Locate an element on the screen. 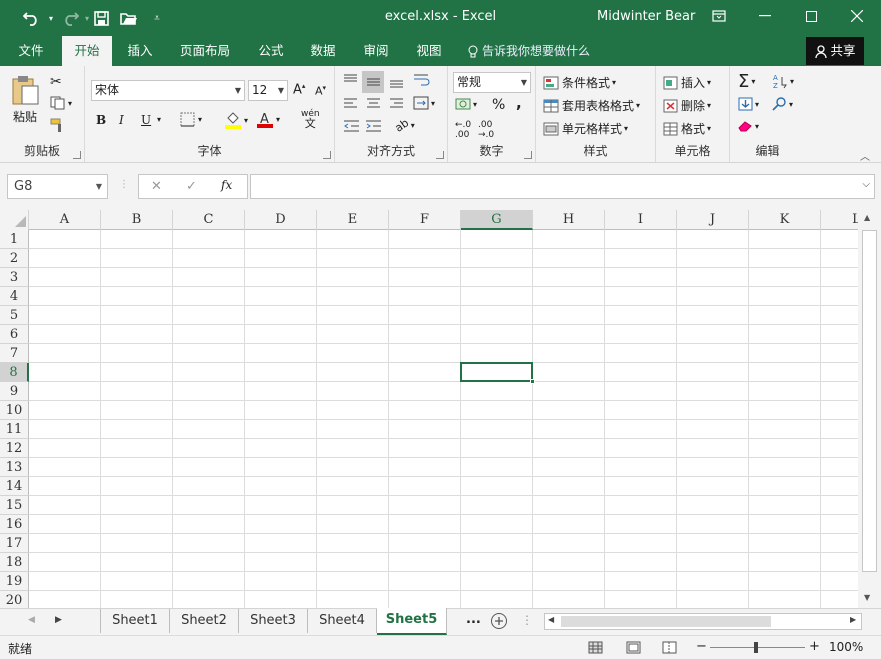 This screenshot has width=881, height=659. expand-formula-bar-icon: ⌵ is located at coordinates (866, 184).